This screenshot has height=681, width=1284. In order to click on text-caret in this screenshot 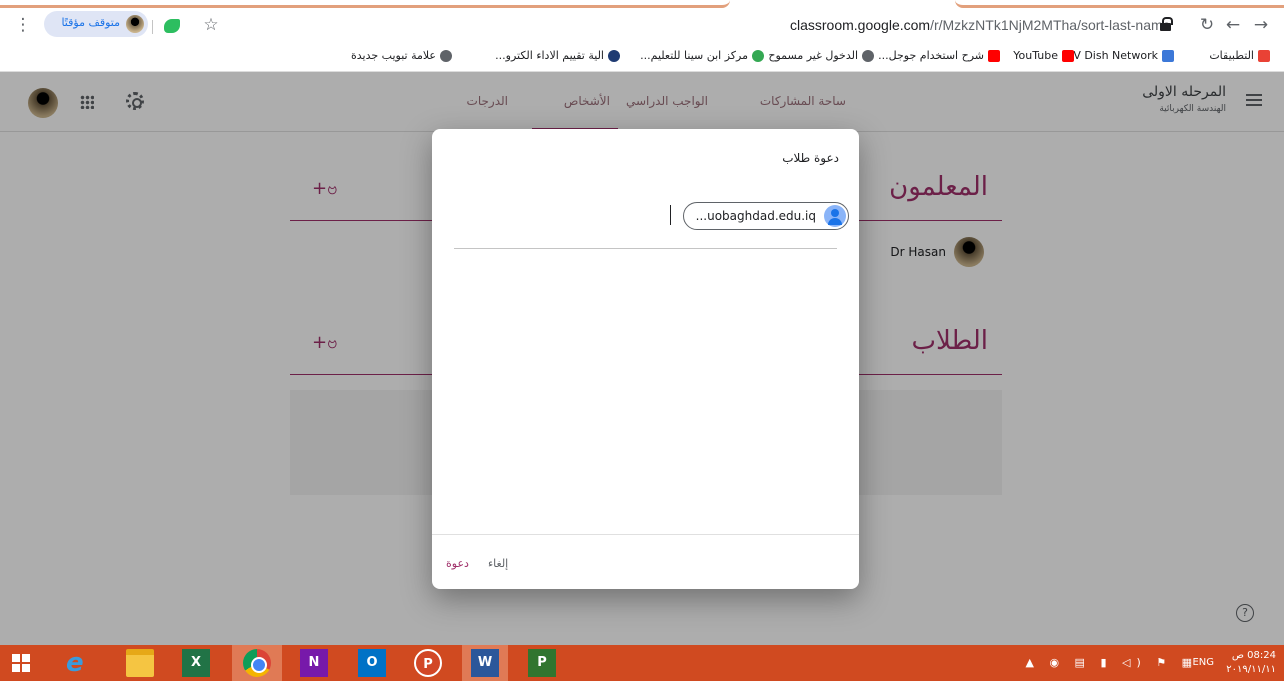, I will do `click(670, 215)`.